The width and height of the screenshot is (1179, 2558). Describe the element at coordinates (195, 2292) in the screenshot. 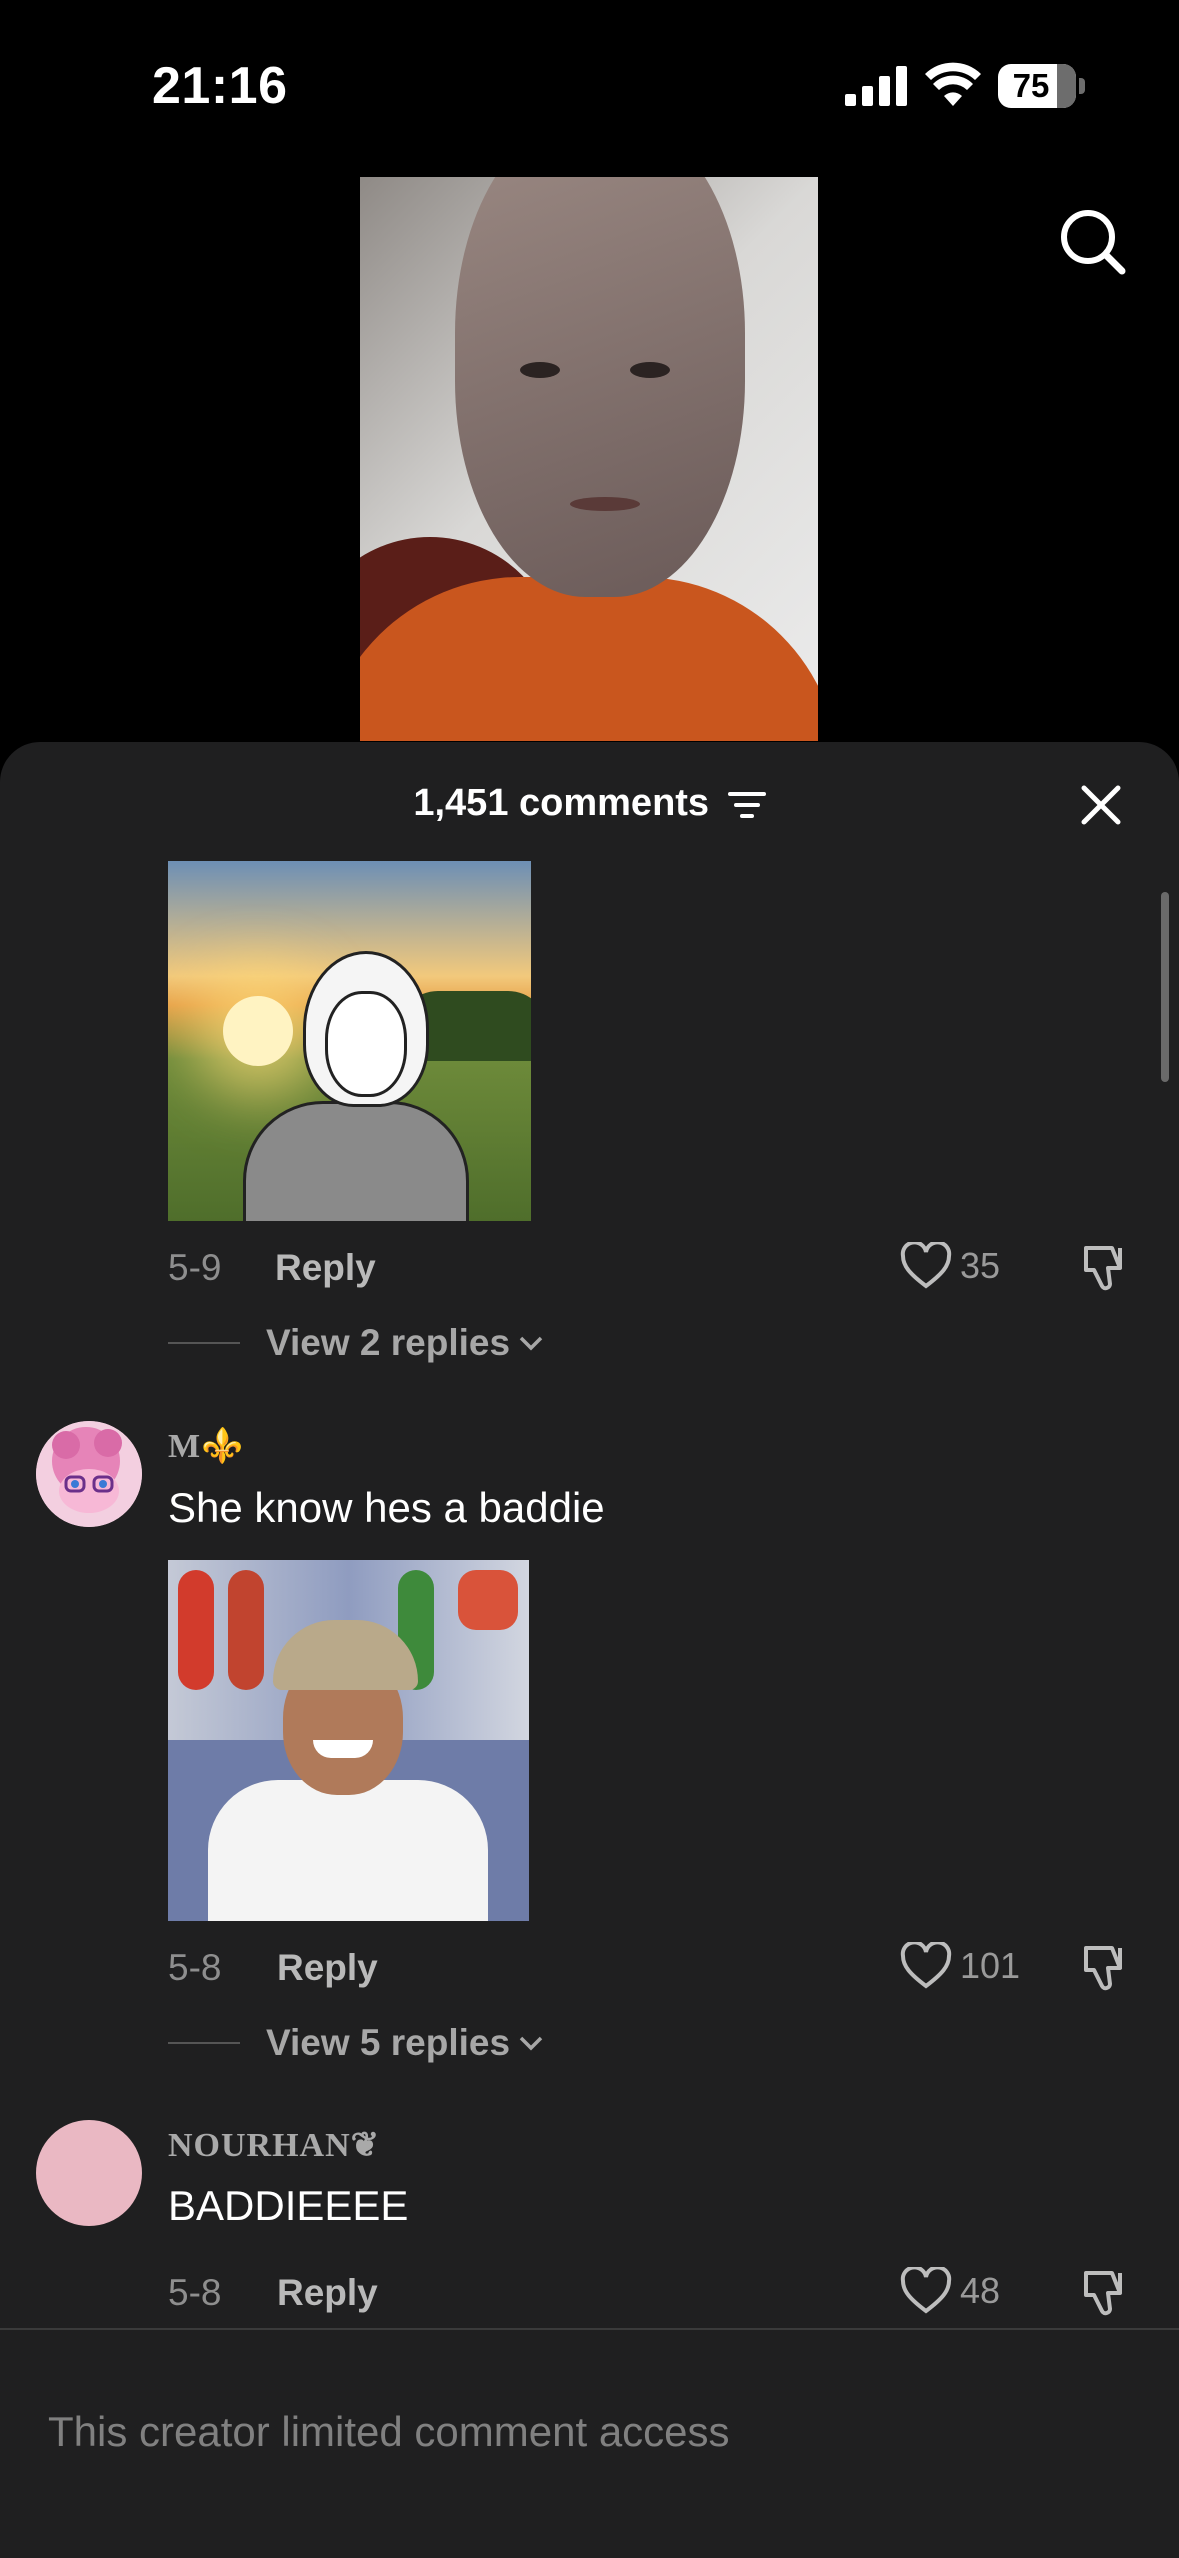

I see `comment-3-date: 5-8` at that location.